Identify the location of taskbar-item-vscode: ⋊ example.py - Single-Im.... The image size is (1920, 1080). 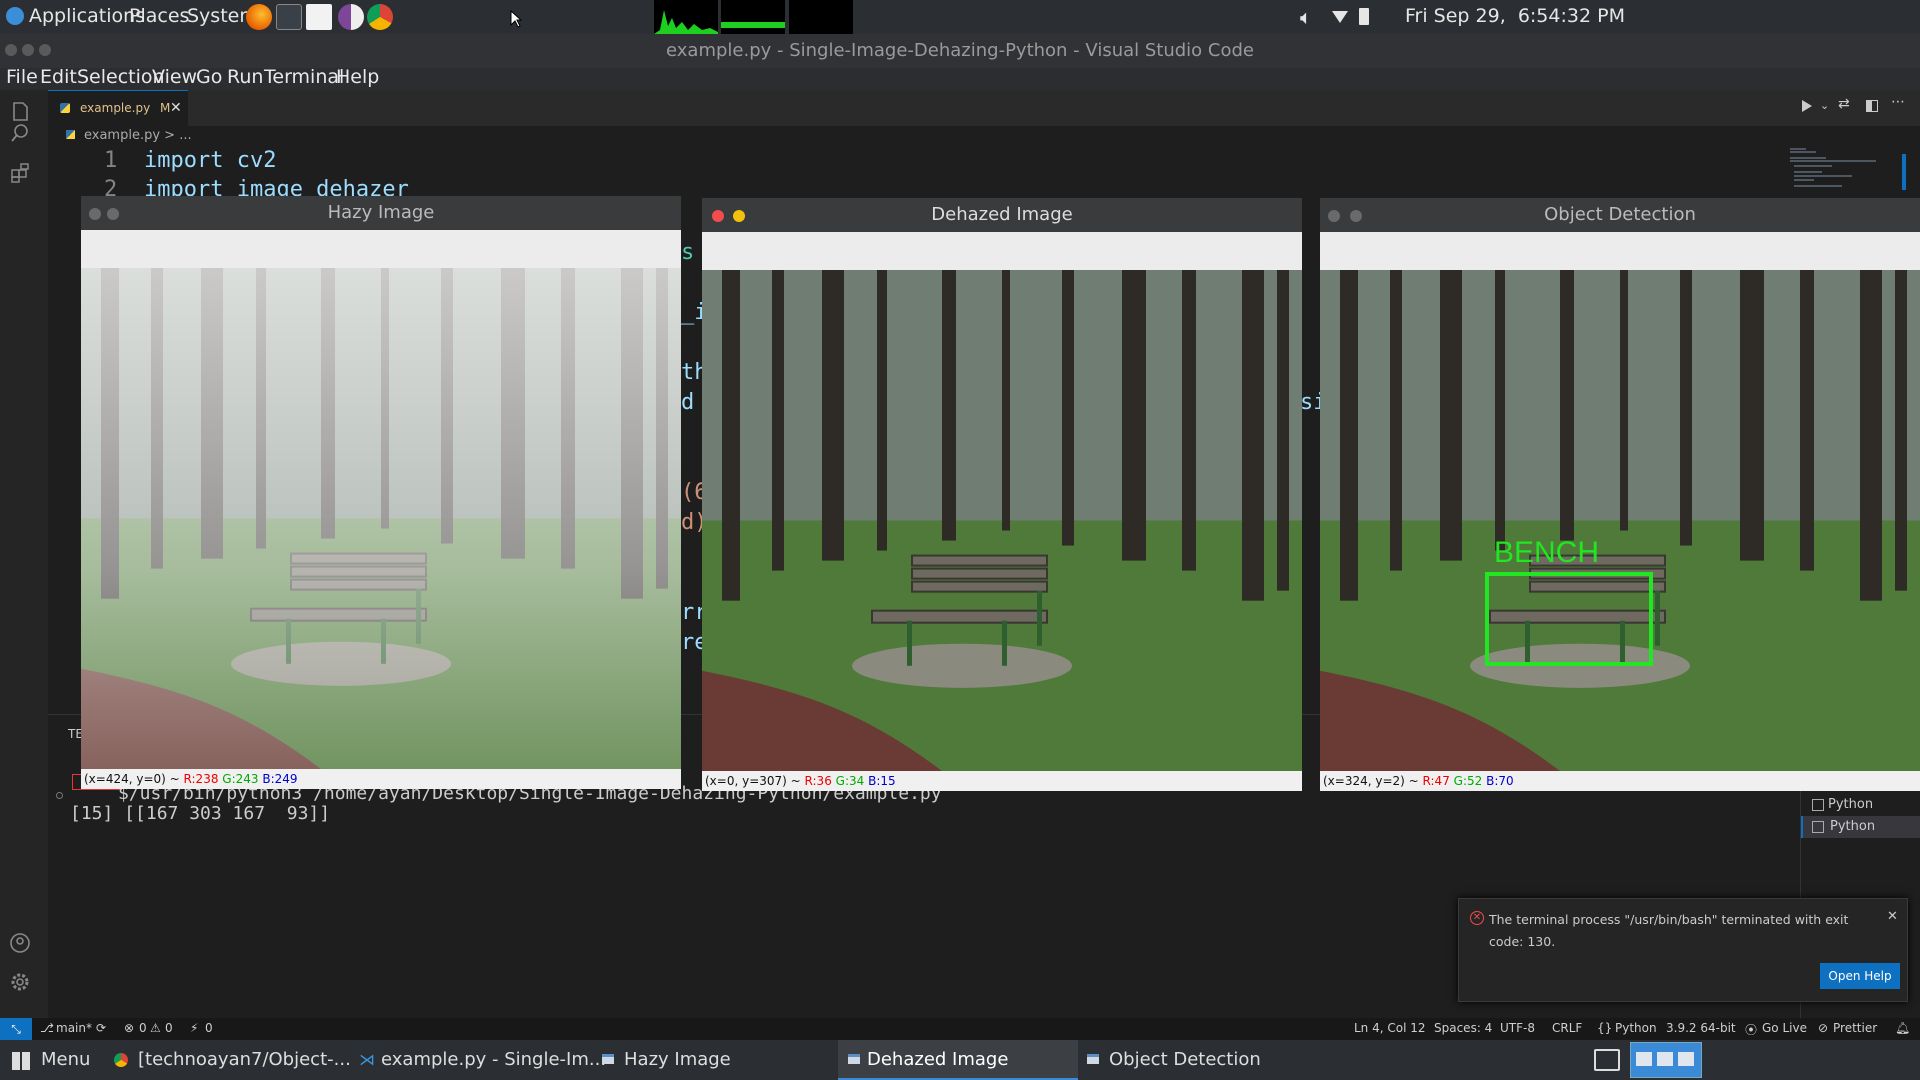
(481, 1060).